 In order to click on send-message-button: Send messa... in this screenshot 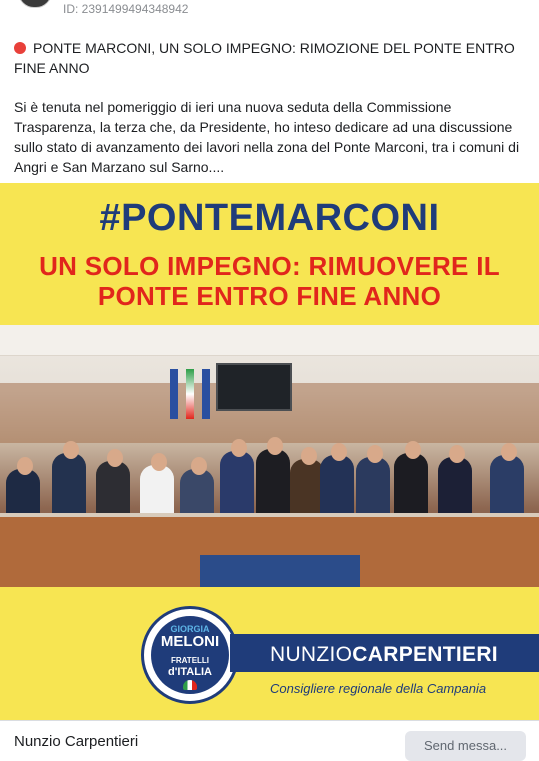, I will do `click(465, 746)`.